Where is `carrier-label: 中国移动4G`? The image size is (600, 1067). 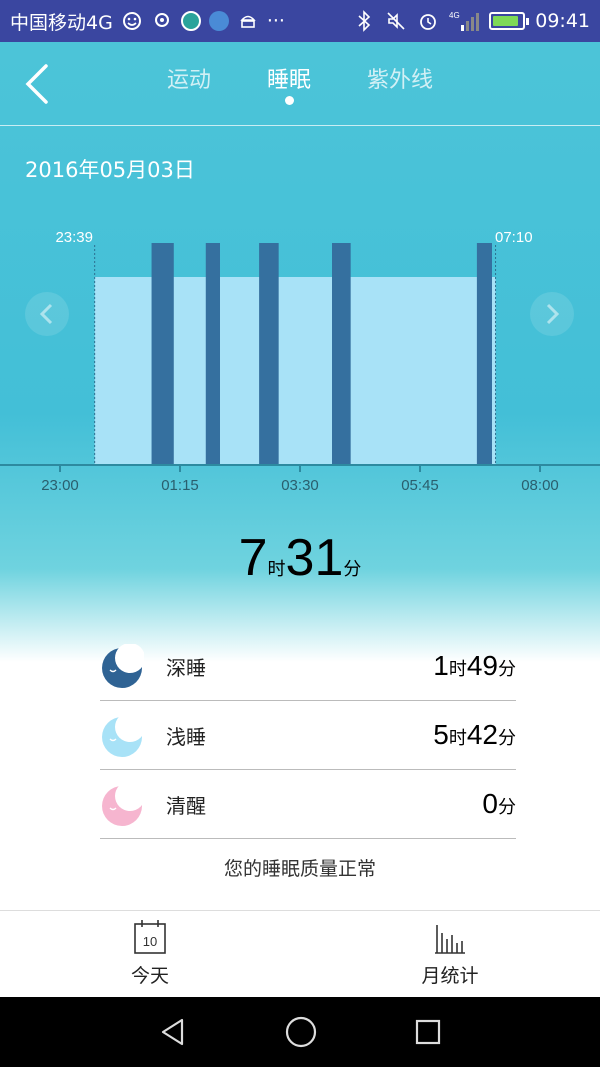
carrier-label: 中国移动4G is located at coordinates (61, 22).